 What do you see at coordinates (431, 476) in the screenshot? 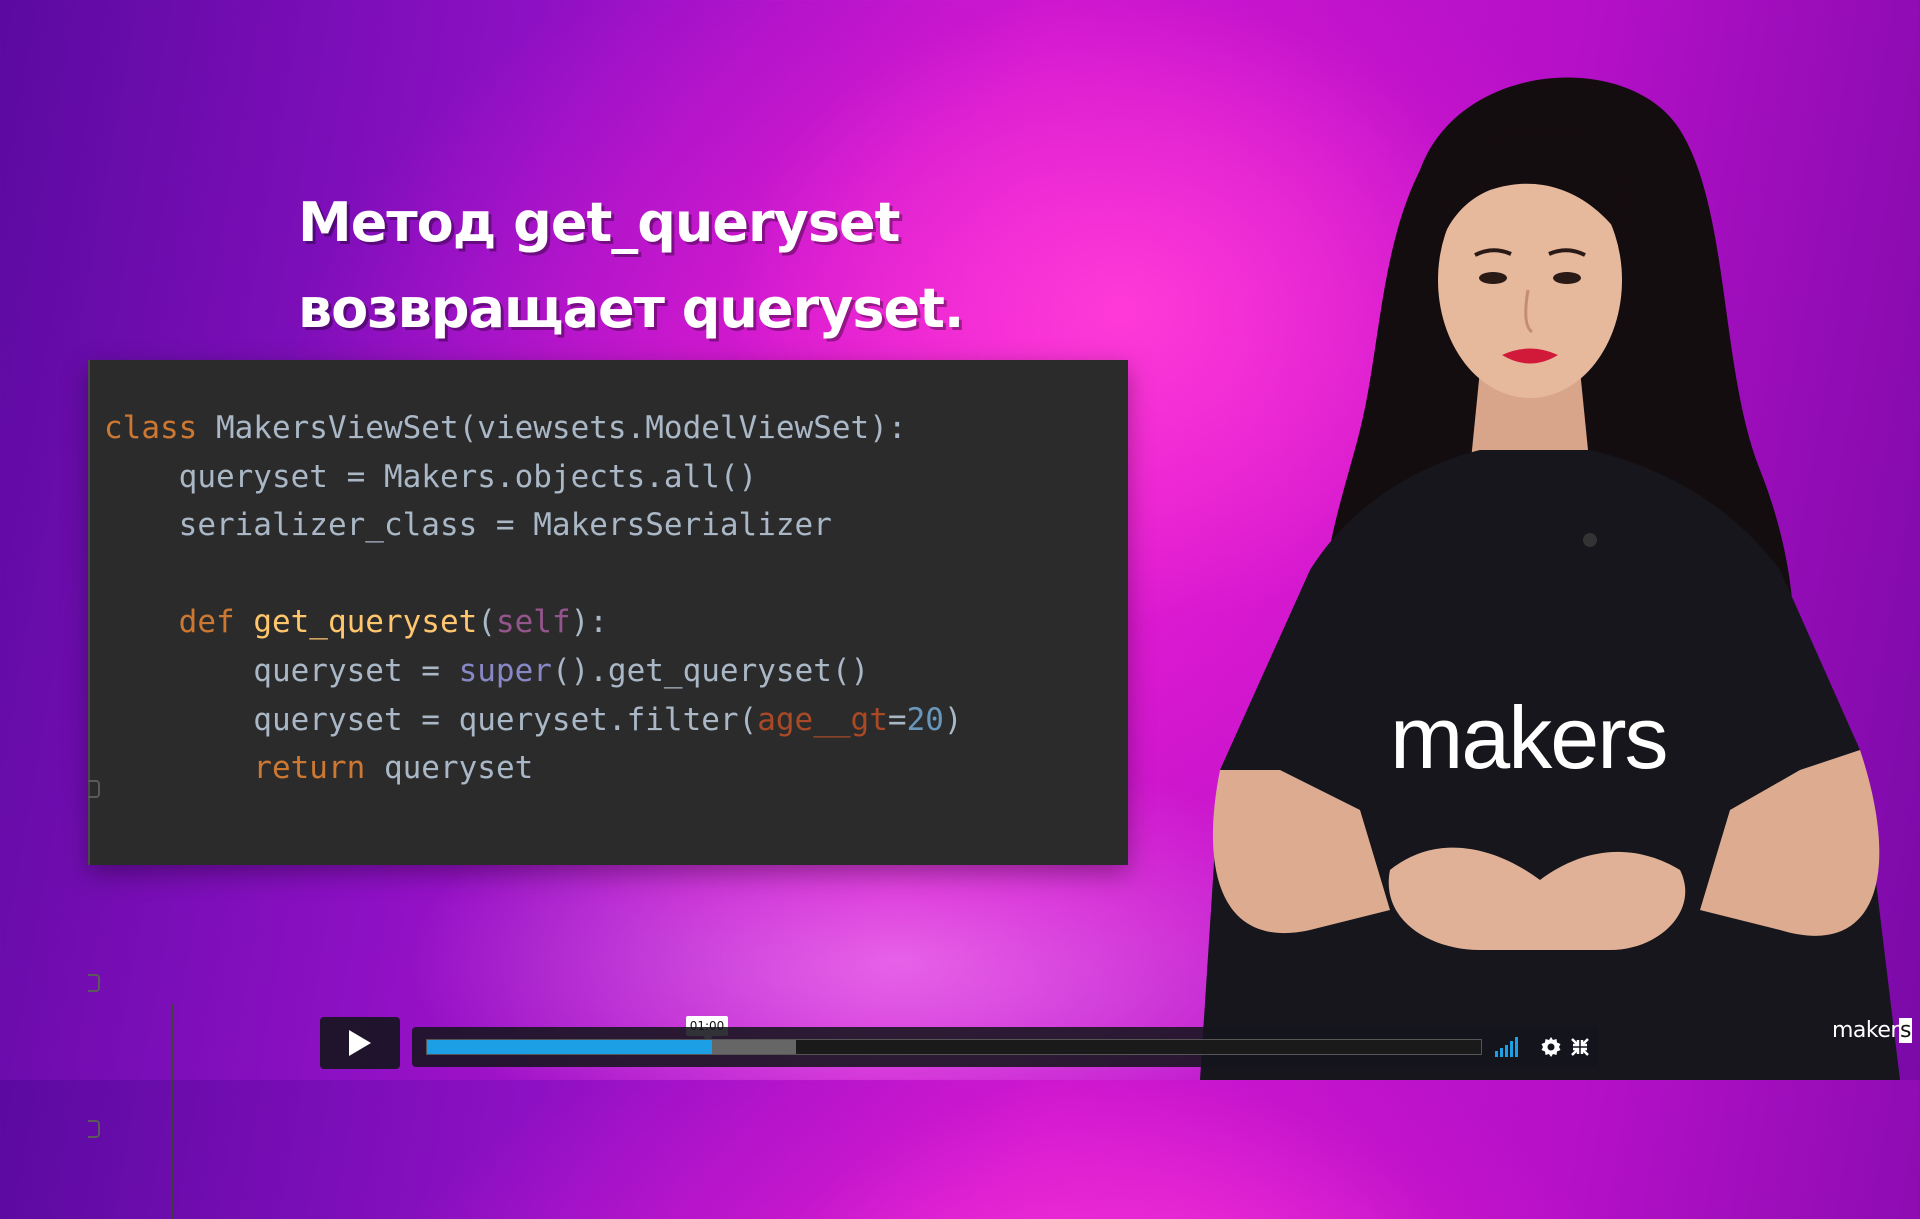
I see `code-token: queryset = Makers.objects.all()` at bounding box center [431, 476].